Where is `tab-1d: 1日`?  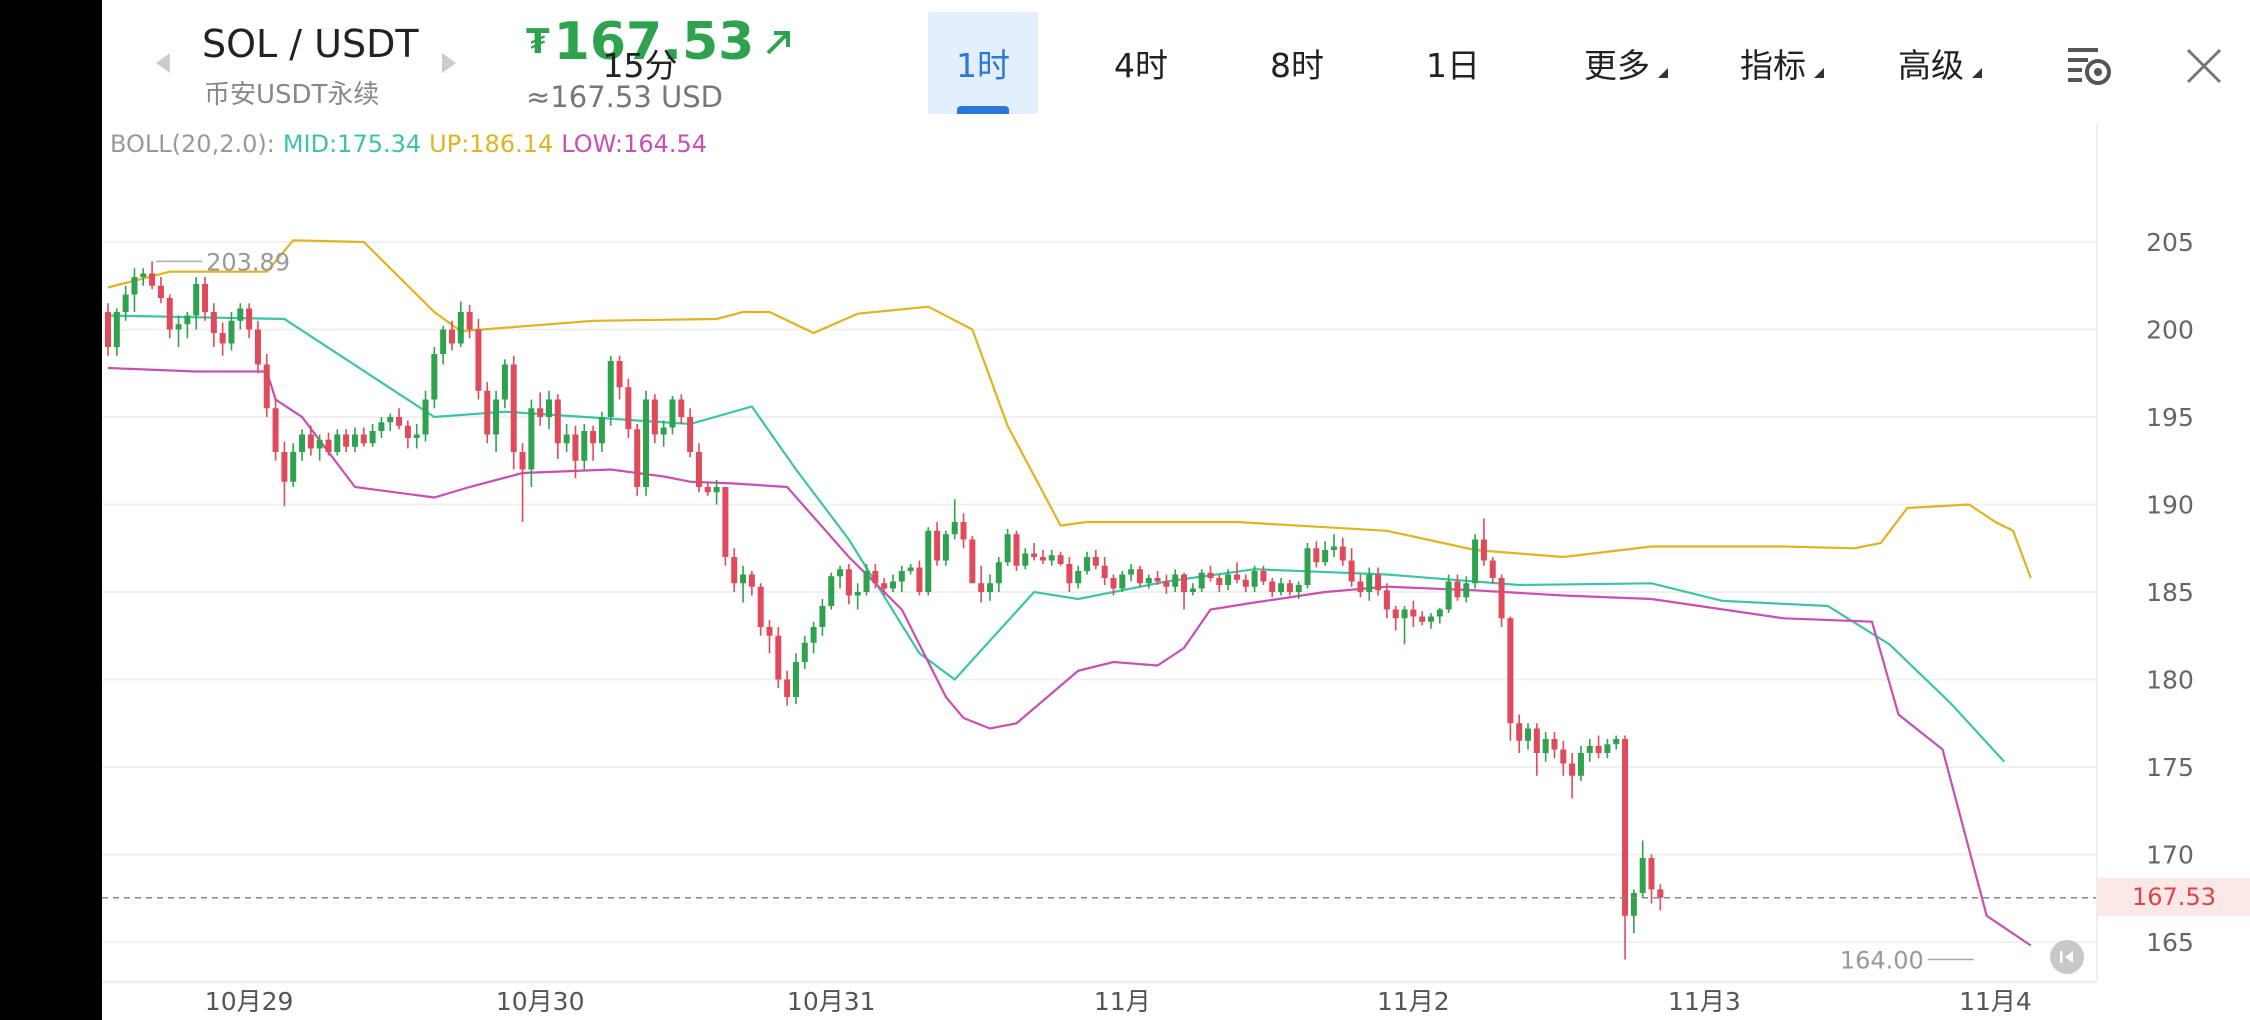 tab-1d: 1日 is located at coordinates (1453, 63).